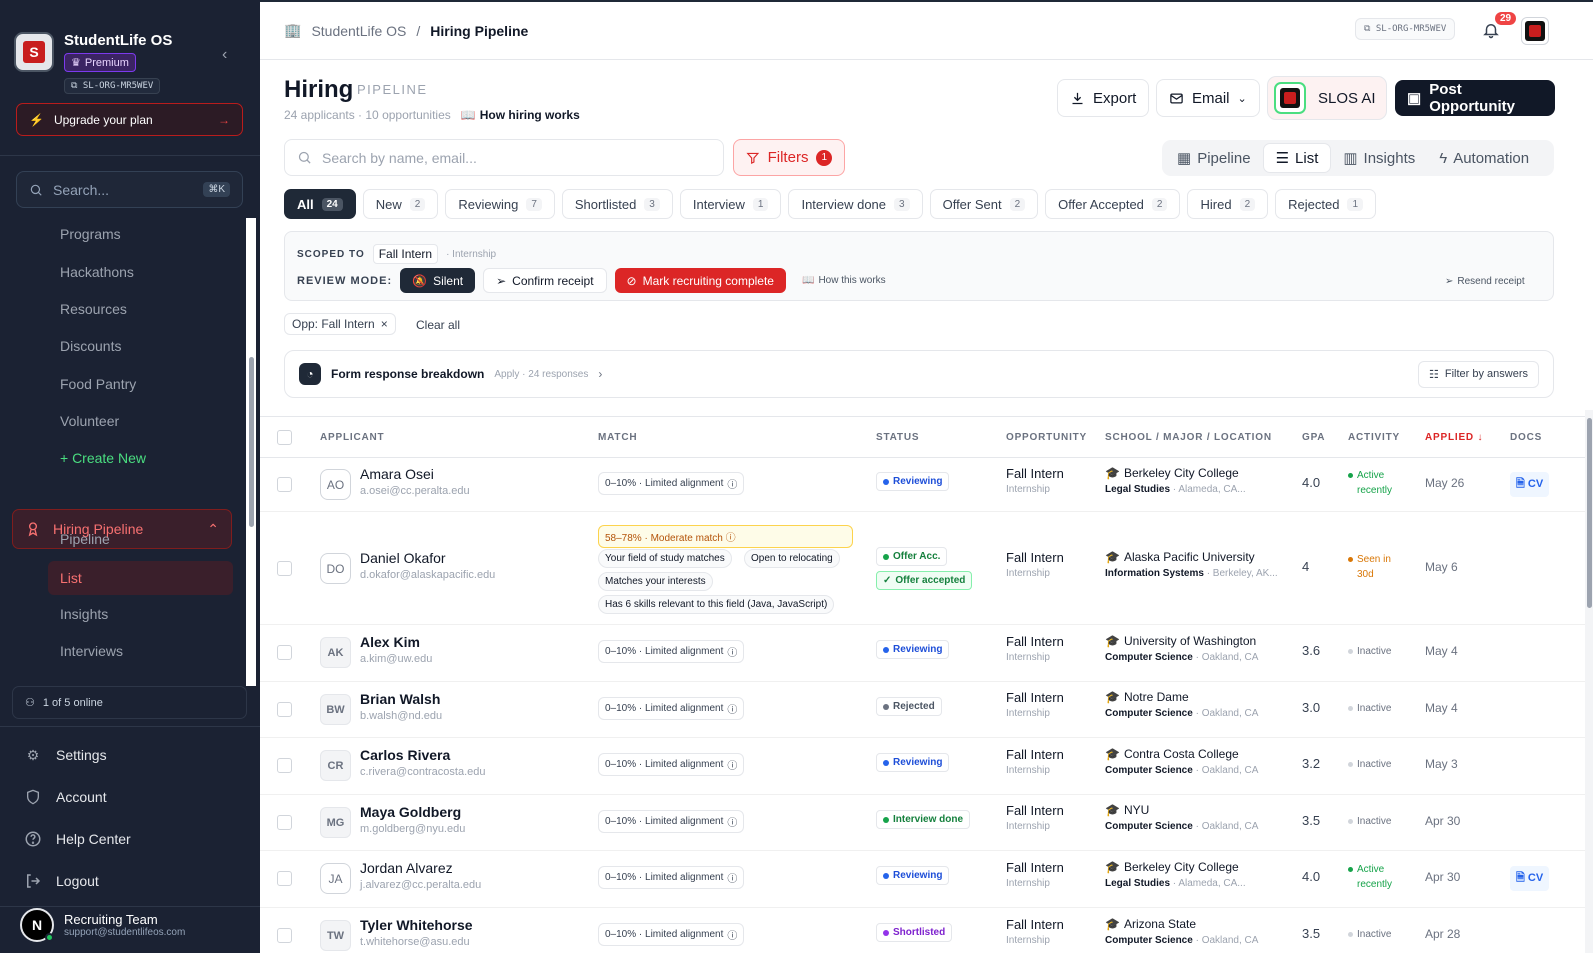  Describe the element at coordinates (320, 204) in the screenshot. I see `status-tab-all: All 24` at that location.